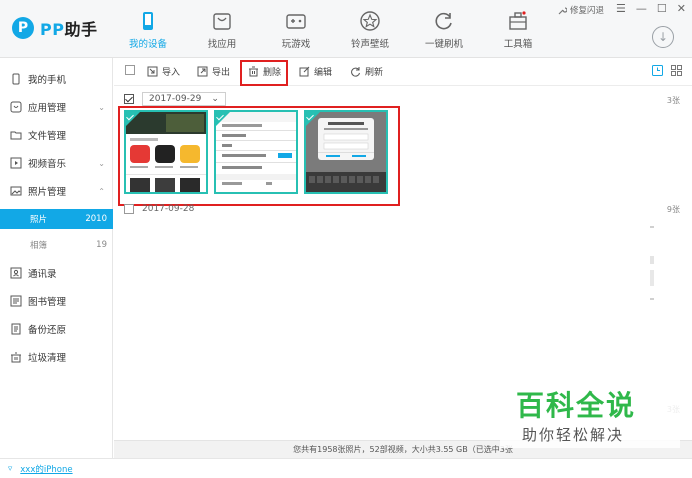 This screenshot has height=478, width=692. Describe the element at coordinates (323, 73) in the screenshot. I see `edit-label: 编辑` at that location.